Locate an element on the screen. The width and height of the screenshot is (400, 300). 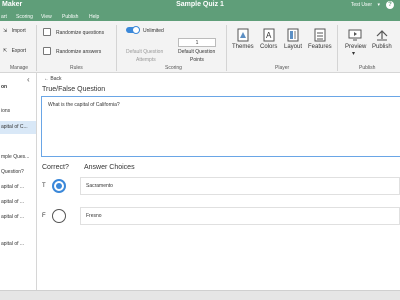
menu-bar: art Scoring View Publish Help is located at coordinates (200, 16).